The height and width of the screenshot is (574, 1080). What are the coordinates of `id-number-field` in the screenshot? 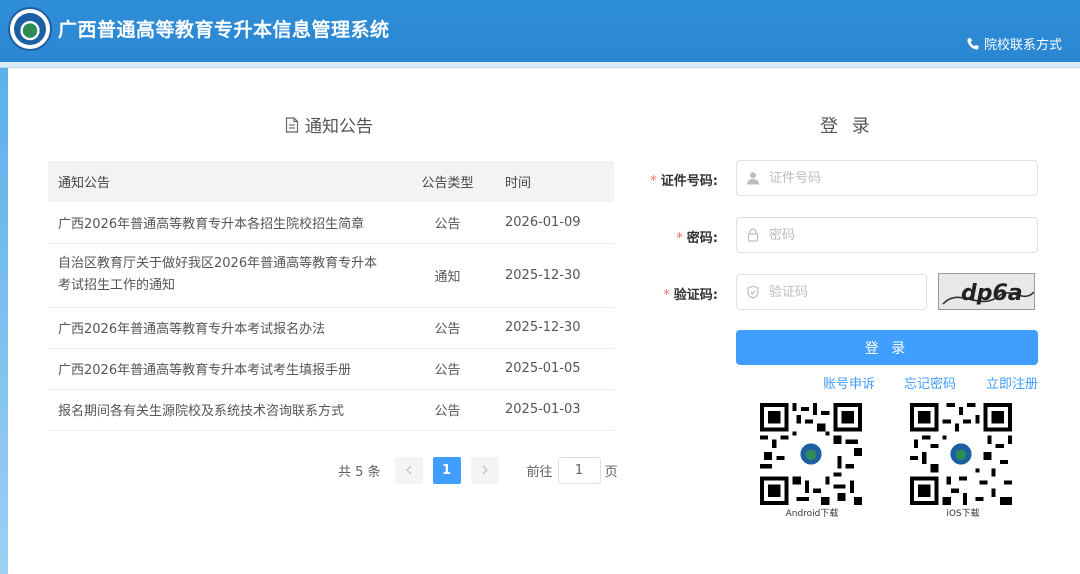 It's located at (887, 178).